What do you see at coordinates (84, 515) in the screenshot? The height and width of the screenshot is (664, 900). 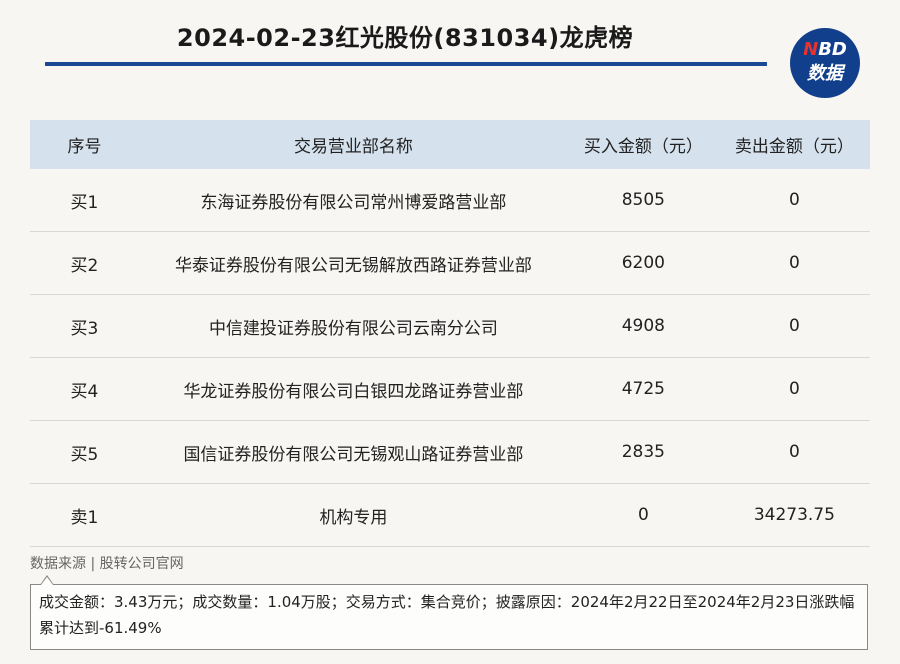 I see `cell-seq: 卖1` at bounding box center [84, 515].